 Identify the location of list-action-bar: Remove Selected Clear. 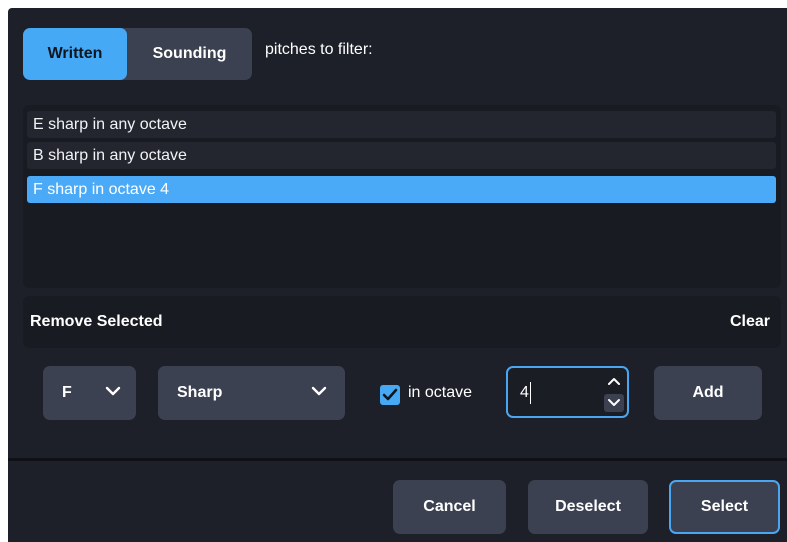
(402, 322).